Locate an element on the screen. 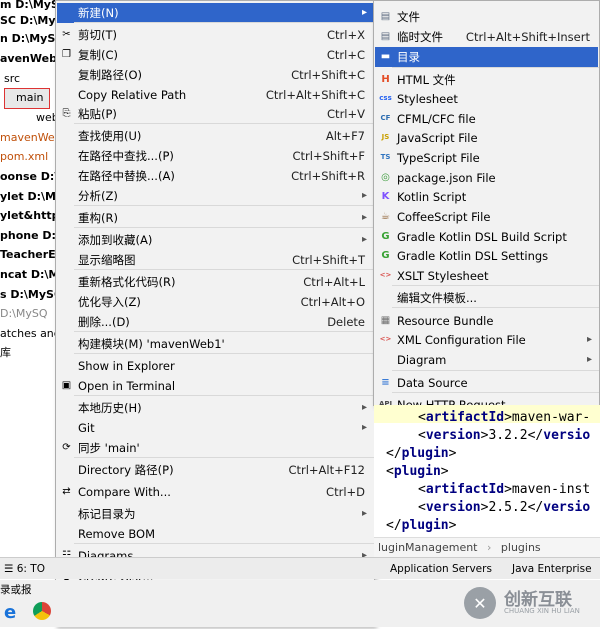 The image size is (600, 629). menu-item: 复制路径(O) Ctrl+Shift+C is located at coordinates (215, 75).